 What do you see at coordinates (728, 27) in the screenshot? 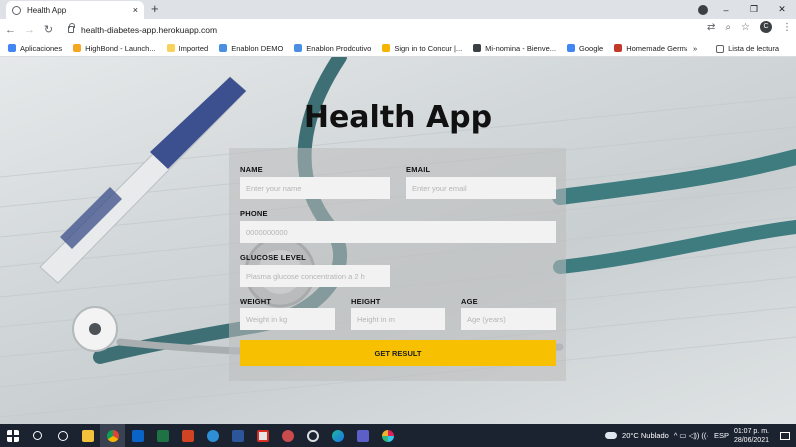
I see `zoom-icon: ⌕` at bounding box center [728, 27].